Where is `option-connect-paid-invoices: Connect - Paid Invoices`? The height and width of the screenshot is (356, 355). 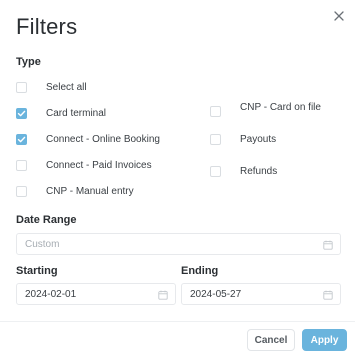 option-connect-paid-invoices: Connect - Paid Invoices is located at coordinates (84, 165).